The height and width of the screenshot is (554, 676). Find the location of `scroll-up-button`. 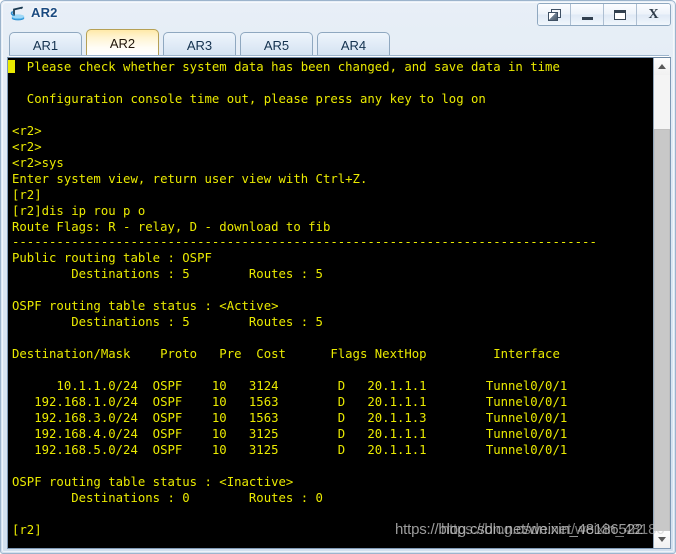

scroll-up-button is located at coordinates (662, 66).